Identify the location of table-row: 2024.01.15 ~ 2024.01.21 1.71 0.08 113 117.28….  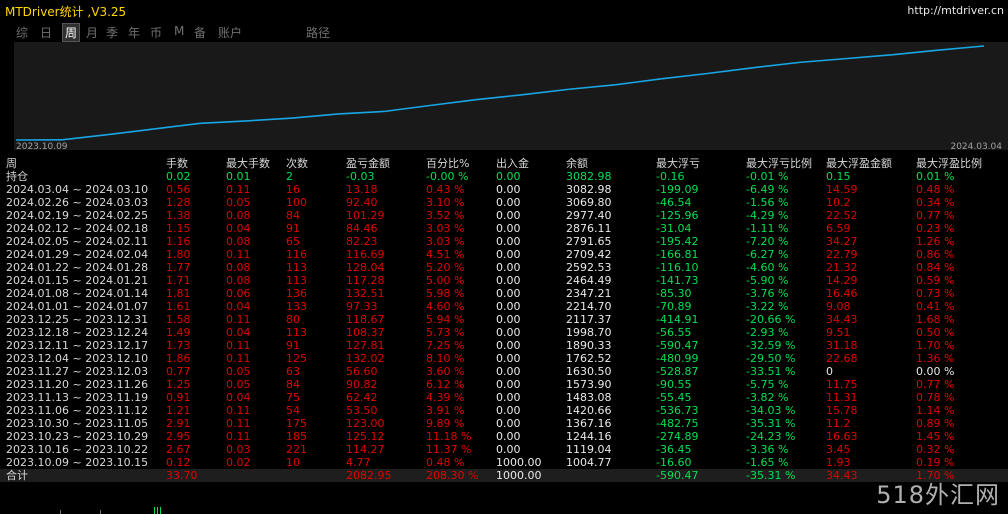
(504, 280).